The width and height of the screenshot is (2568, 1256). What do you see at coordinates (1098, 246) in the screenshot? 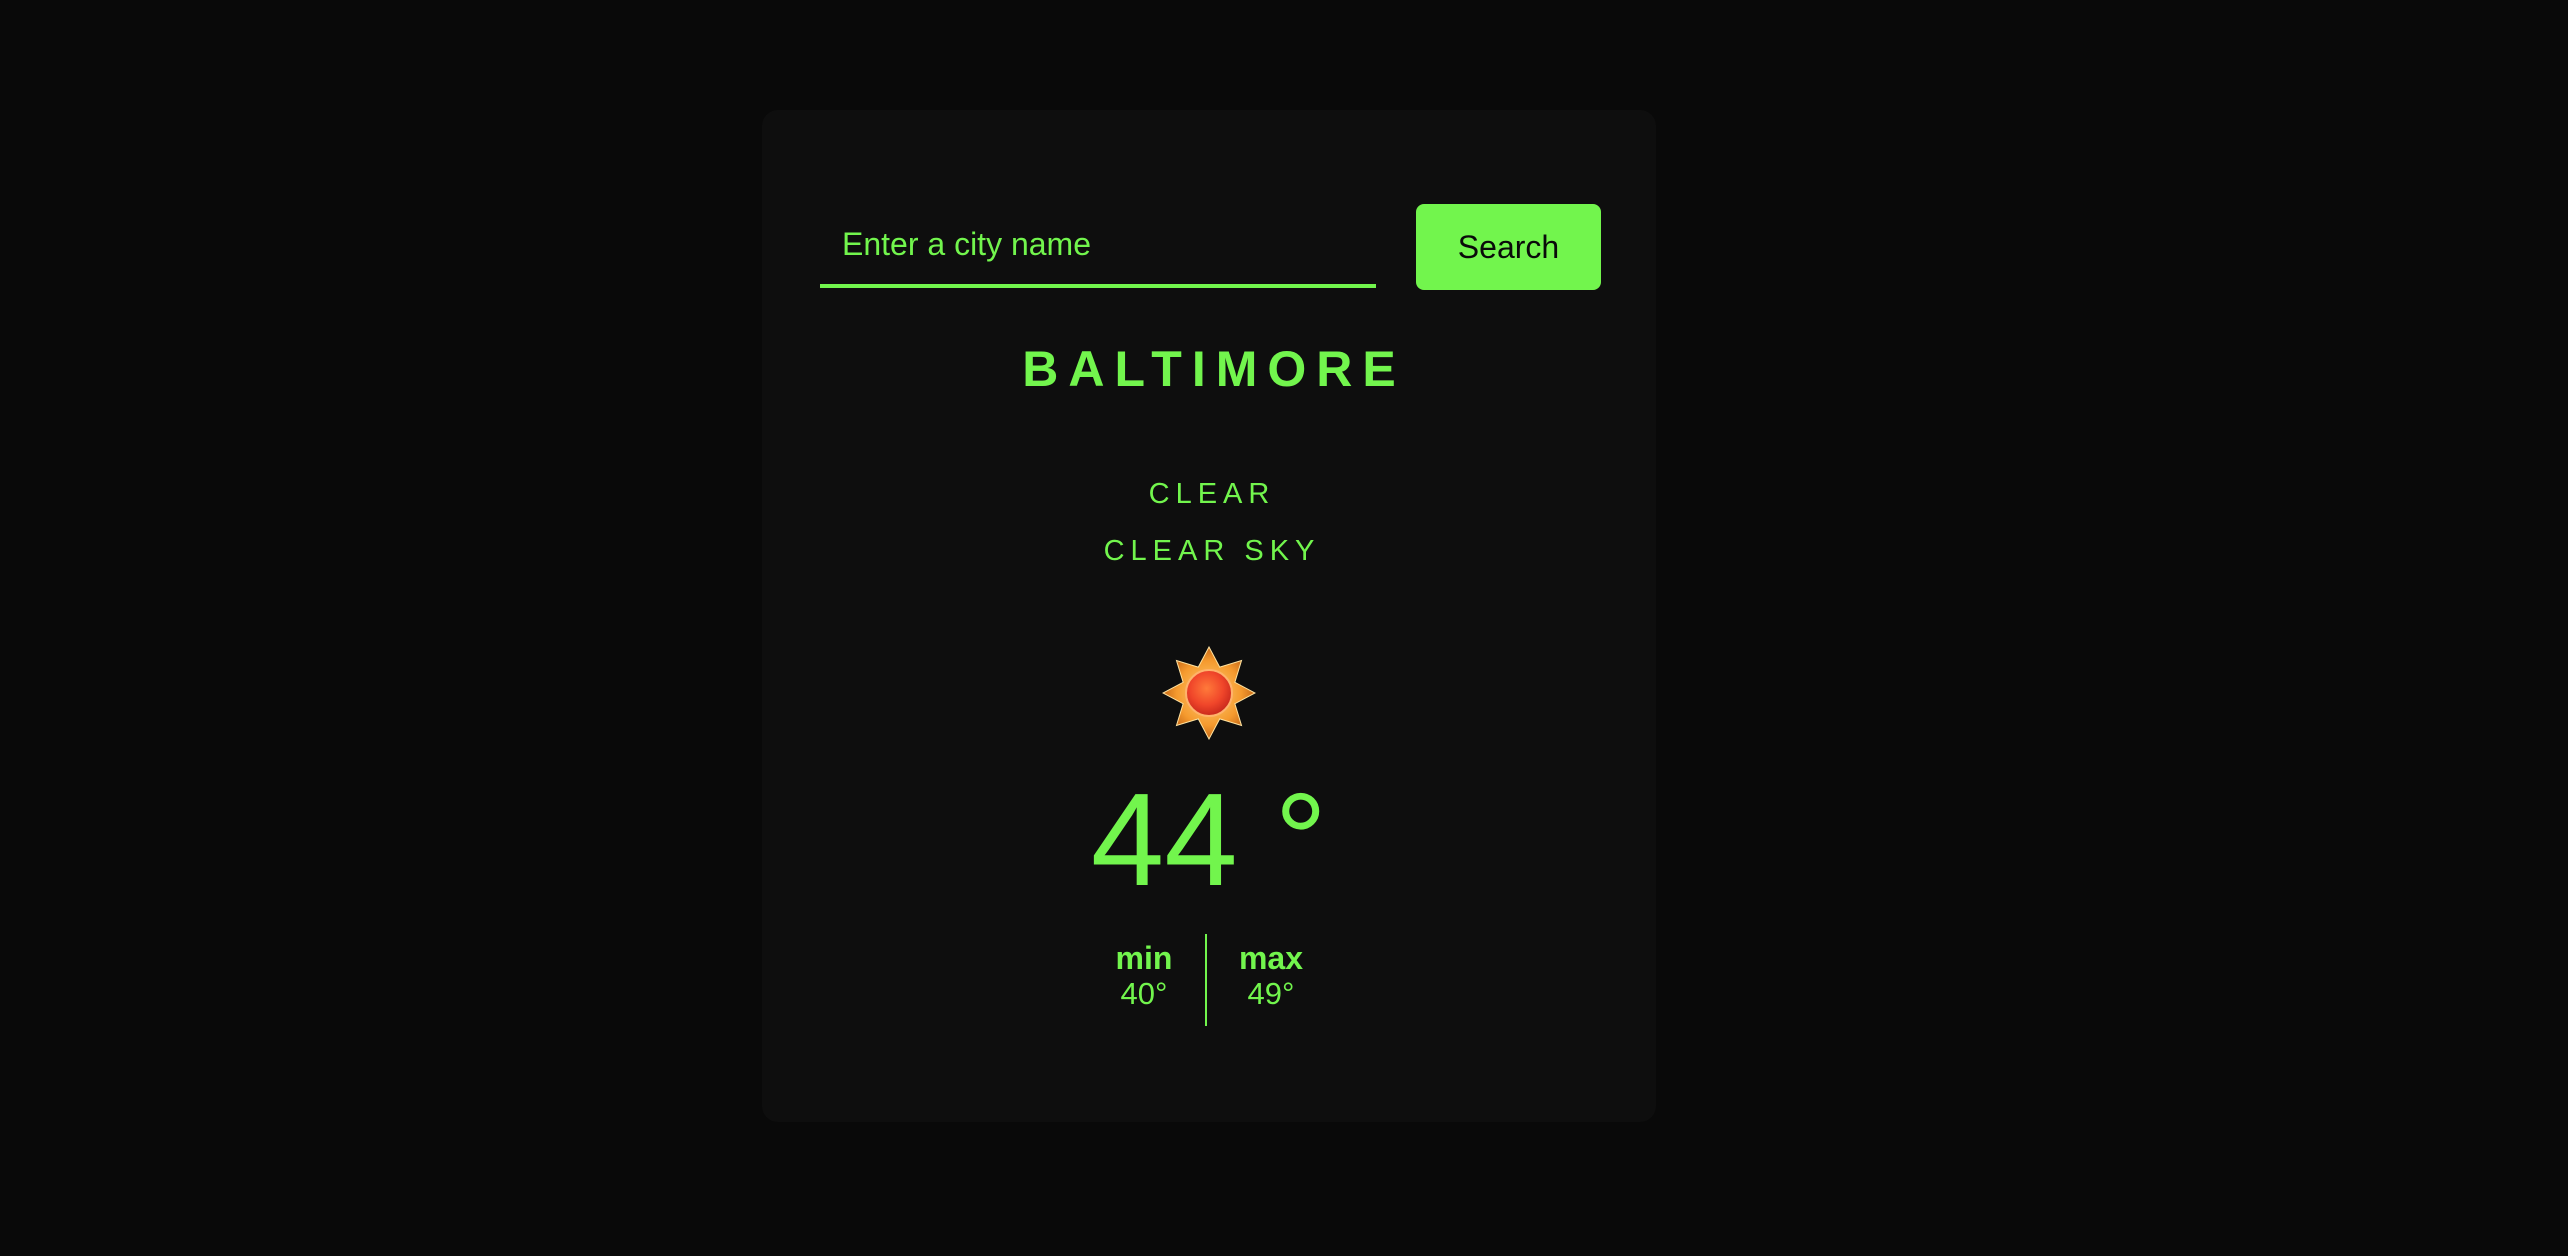
I see `city-search-input` at bounding box center [1098, 246].